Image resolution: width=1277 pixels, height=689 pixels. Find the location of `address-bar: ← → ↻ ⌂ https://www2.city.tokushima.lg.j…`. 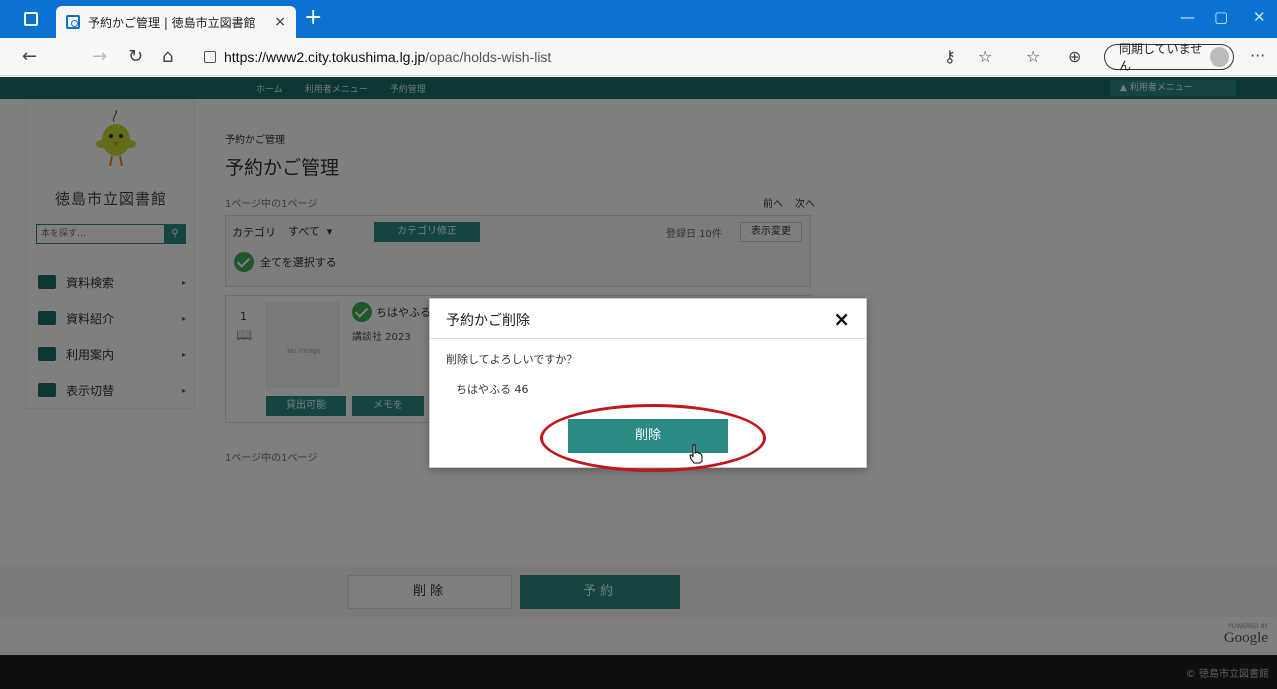

address-bar: ← → ↻ ⌂ https://www2.city.tokushima.lg.j… is located at coordinates (638, 57).